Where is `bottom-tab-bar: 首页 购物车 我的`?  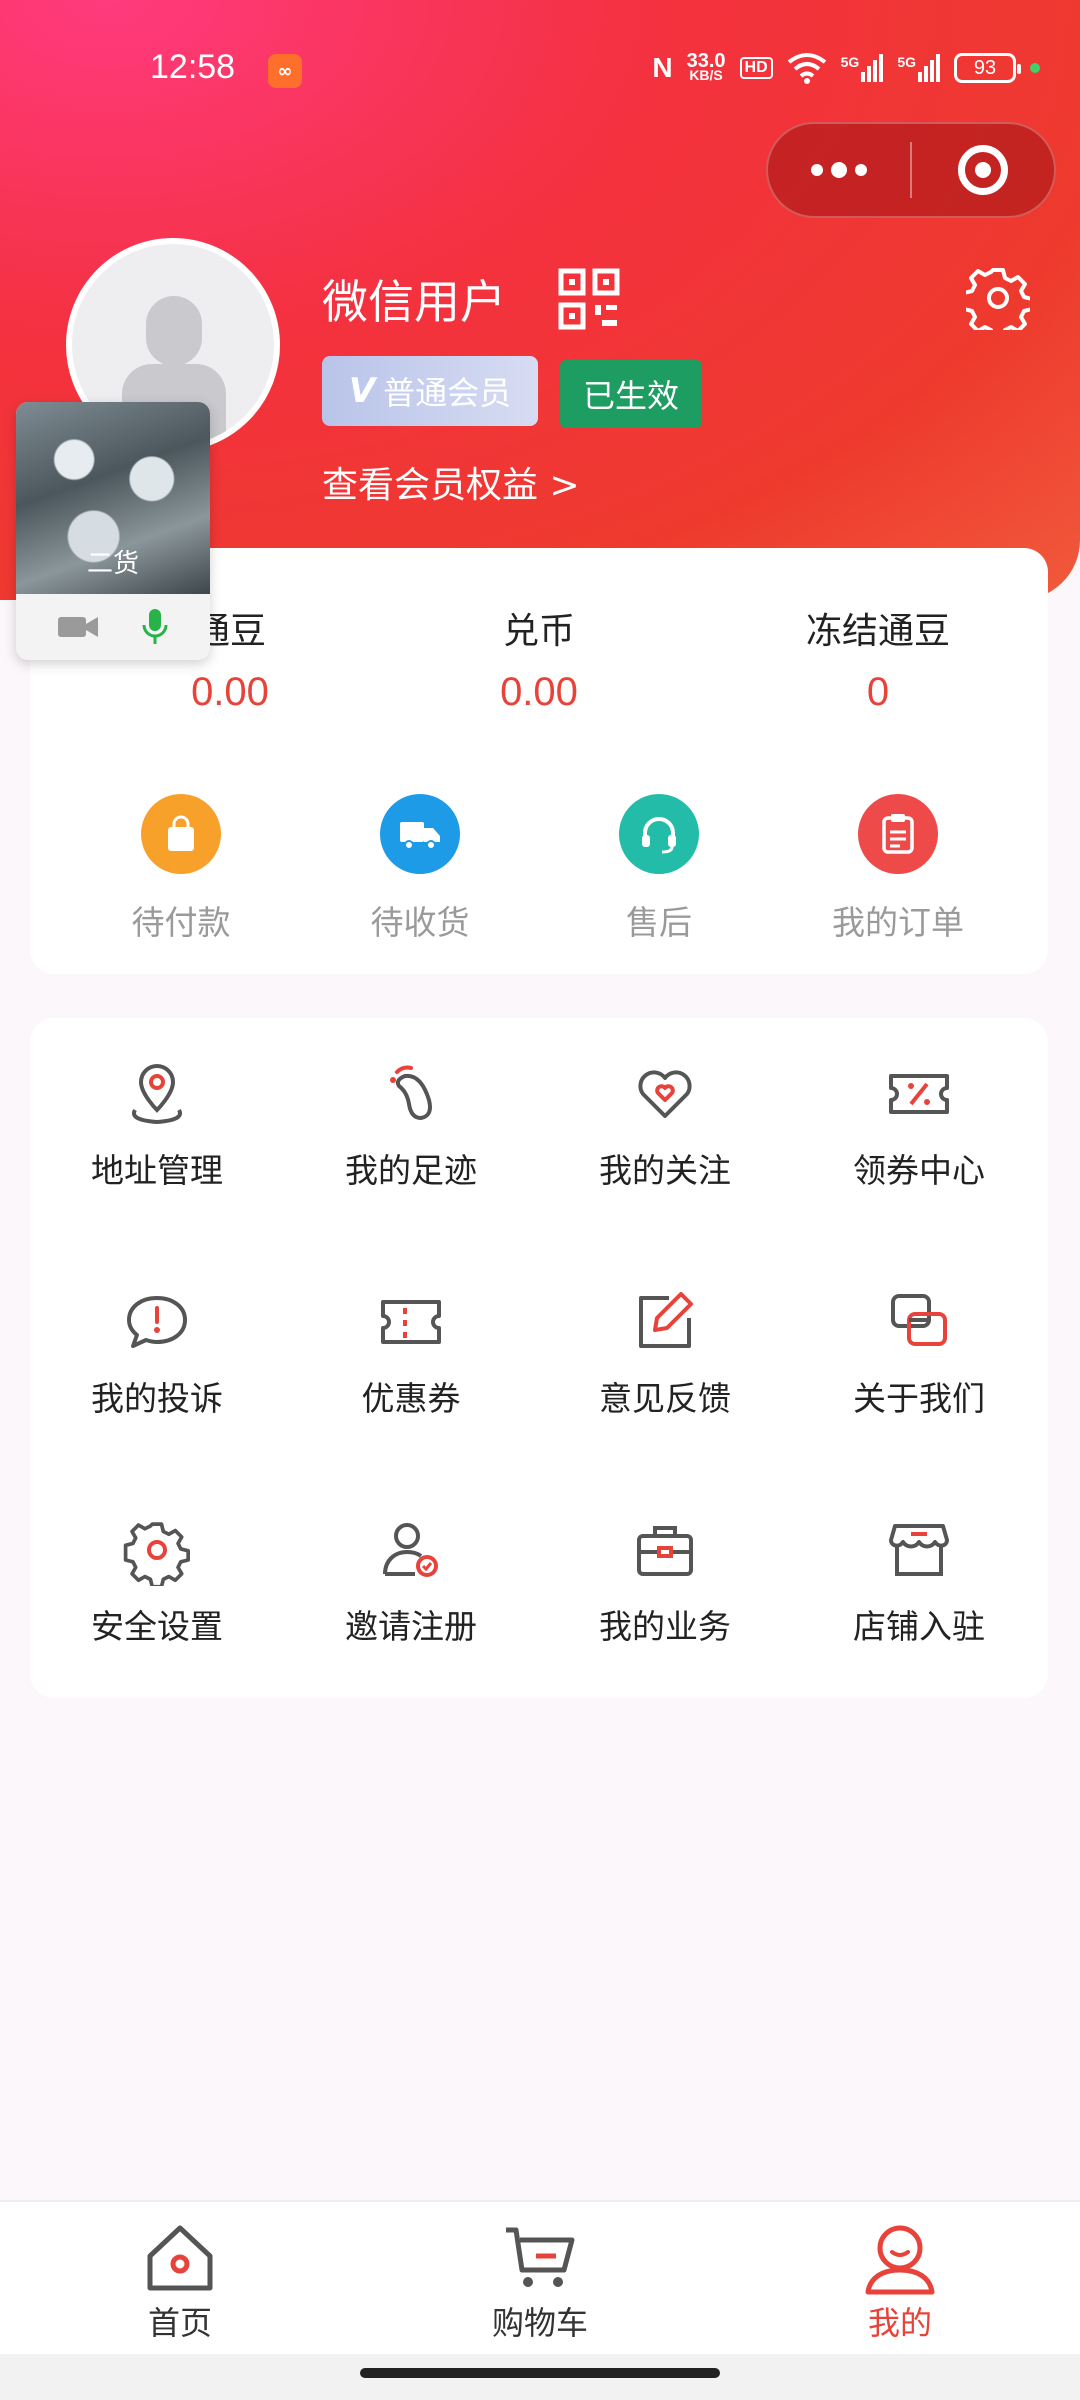
bottom-tab-bar: 首页 购物车 我的 is located at coordinates (540, 2277).